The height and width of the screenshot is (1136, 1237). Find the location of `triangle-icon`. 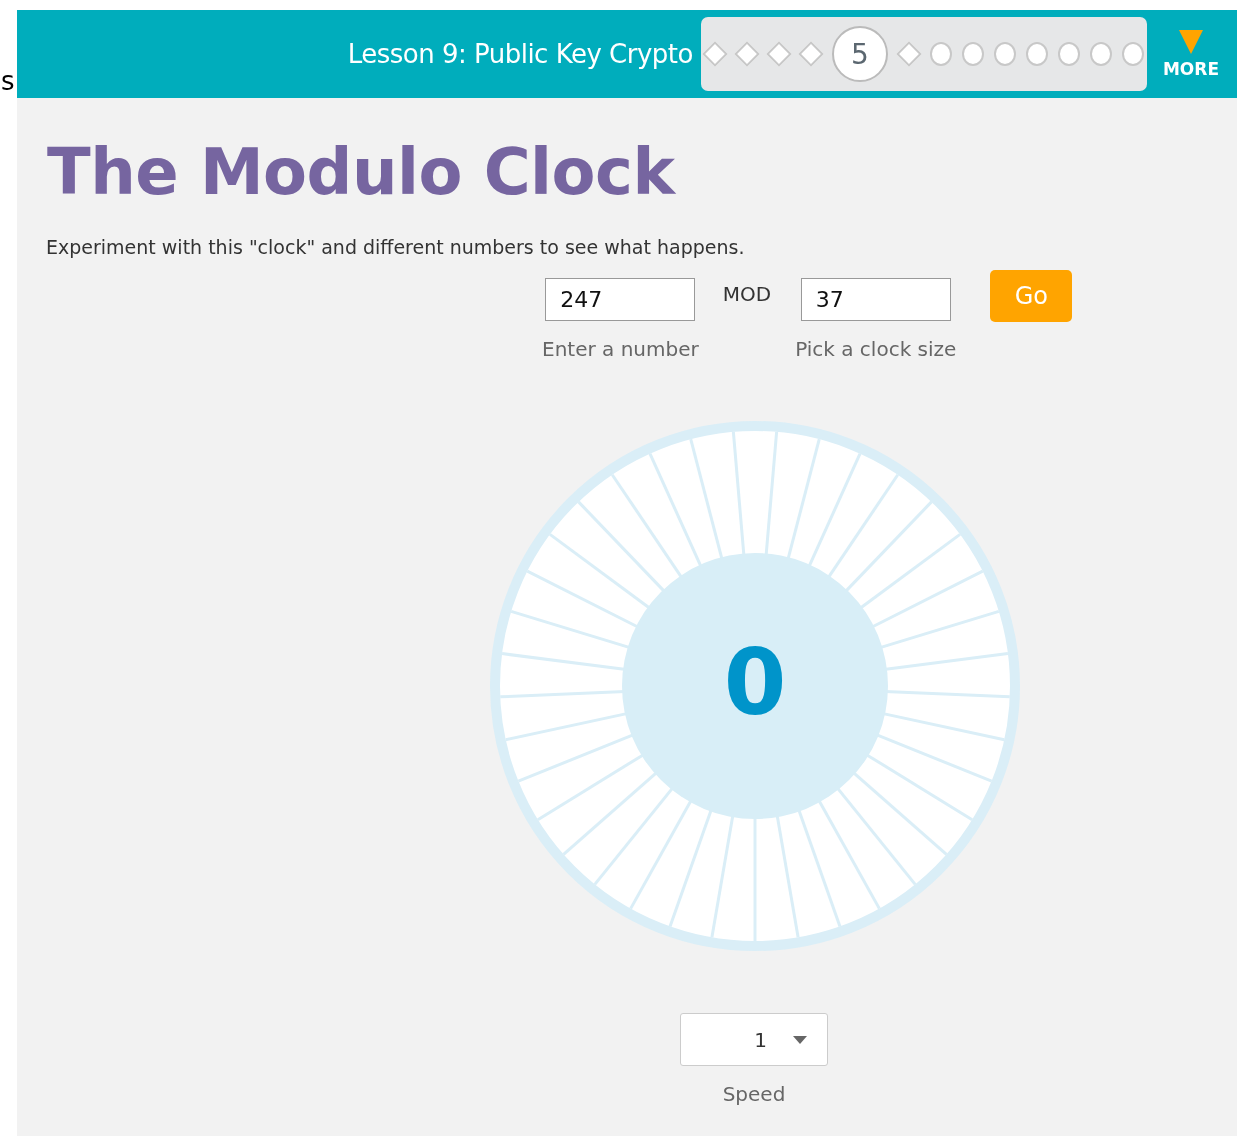

triangle-icon is located at coordinates (1190, 42).